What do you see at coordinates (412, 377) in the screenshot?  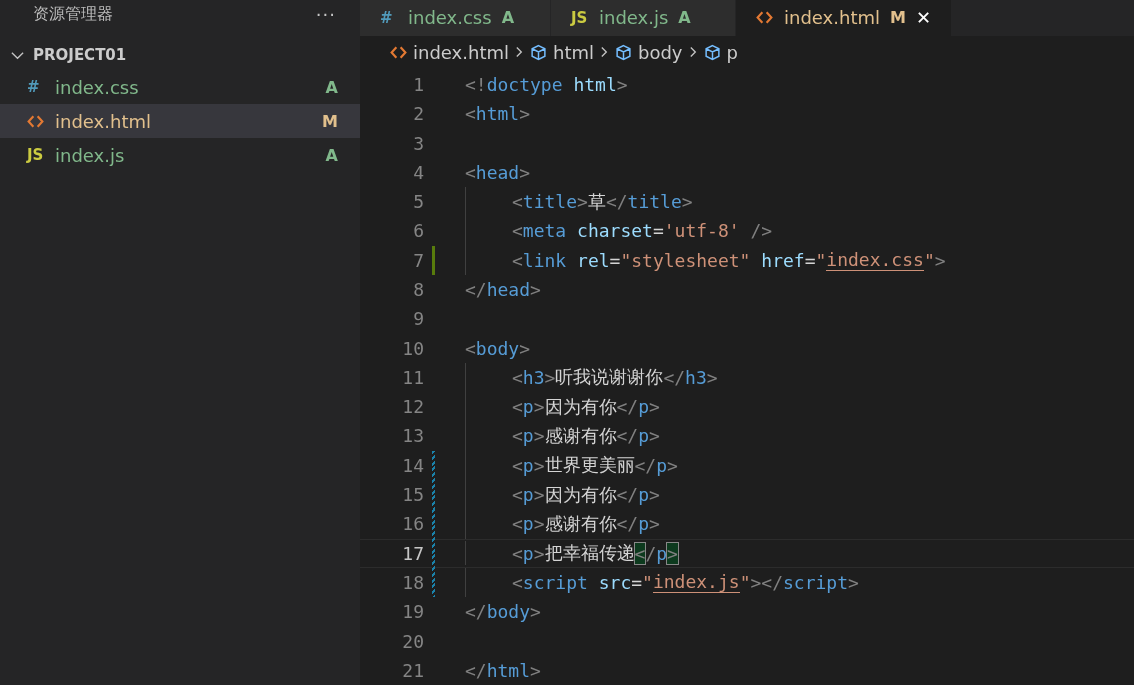 I see `line-number: 11` at bounding box center [412, 377].